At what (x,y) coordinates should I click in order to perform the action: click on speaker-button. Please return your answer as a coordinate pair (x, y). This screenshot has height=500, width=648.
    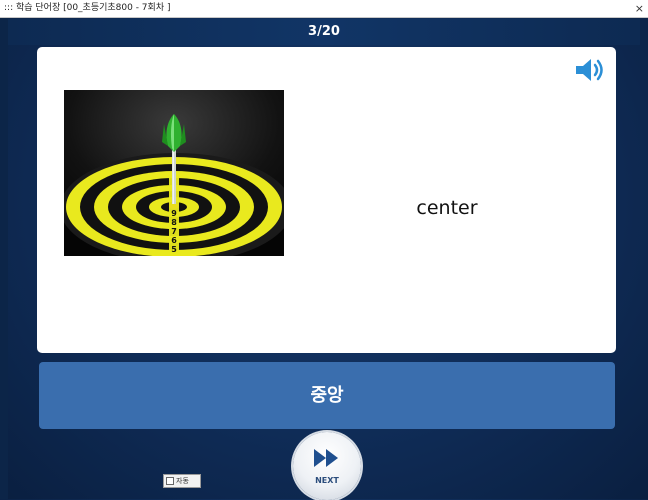
    Looking at the image, I should click on (591, 70).